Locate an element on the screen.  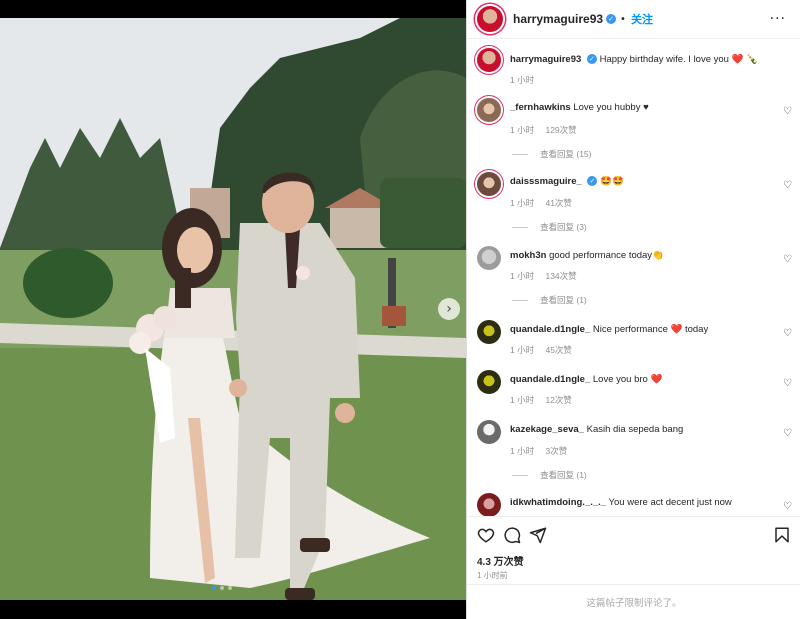
post-time: 1 小时前 is located at coordinates (492, 575).